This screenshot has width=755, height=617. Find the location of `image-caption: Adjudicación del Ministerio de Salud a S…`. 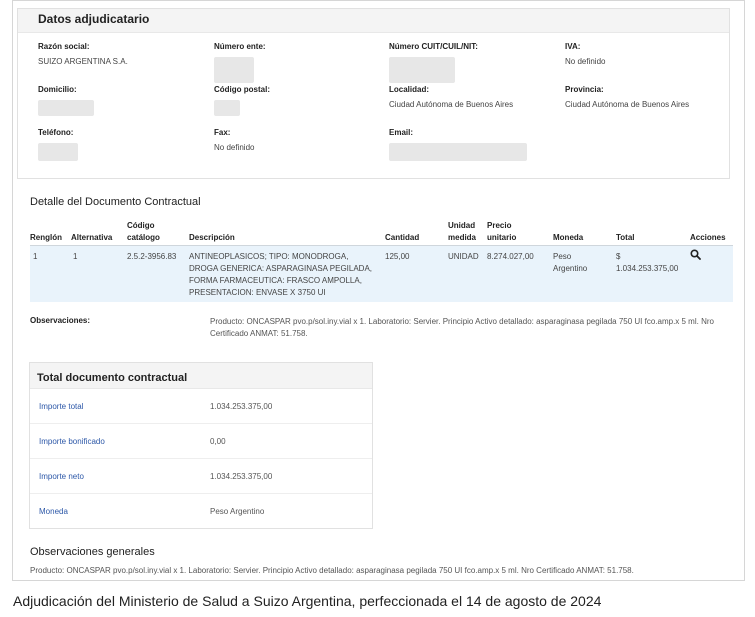

image-caption: Adjudicación del Ministerio de Salud a S… is located at coordinates (307, 601).